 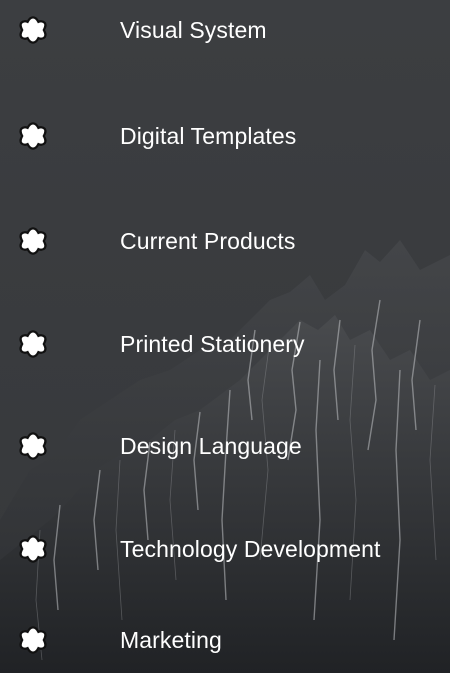 What do you see at coordinates (208, 241) in the screenshot?
I see `menu-item-label: Current Products` at bounding box center [208, 241].